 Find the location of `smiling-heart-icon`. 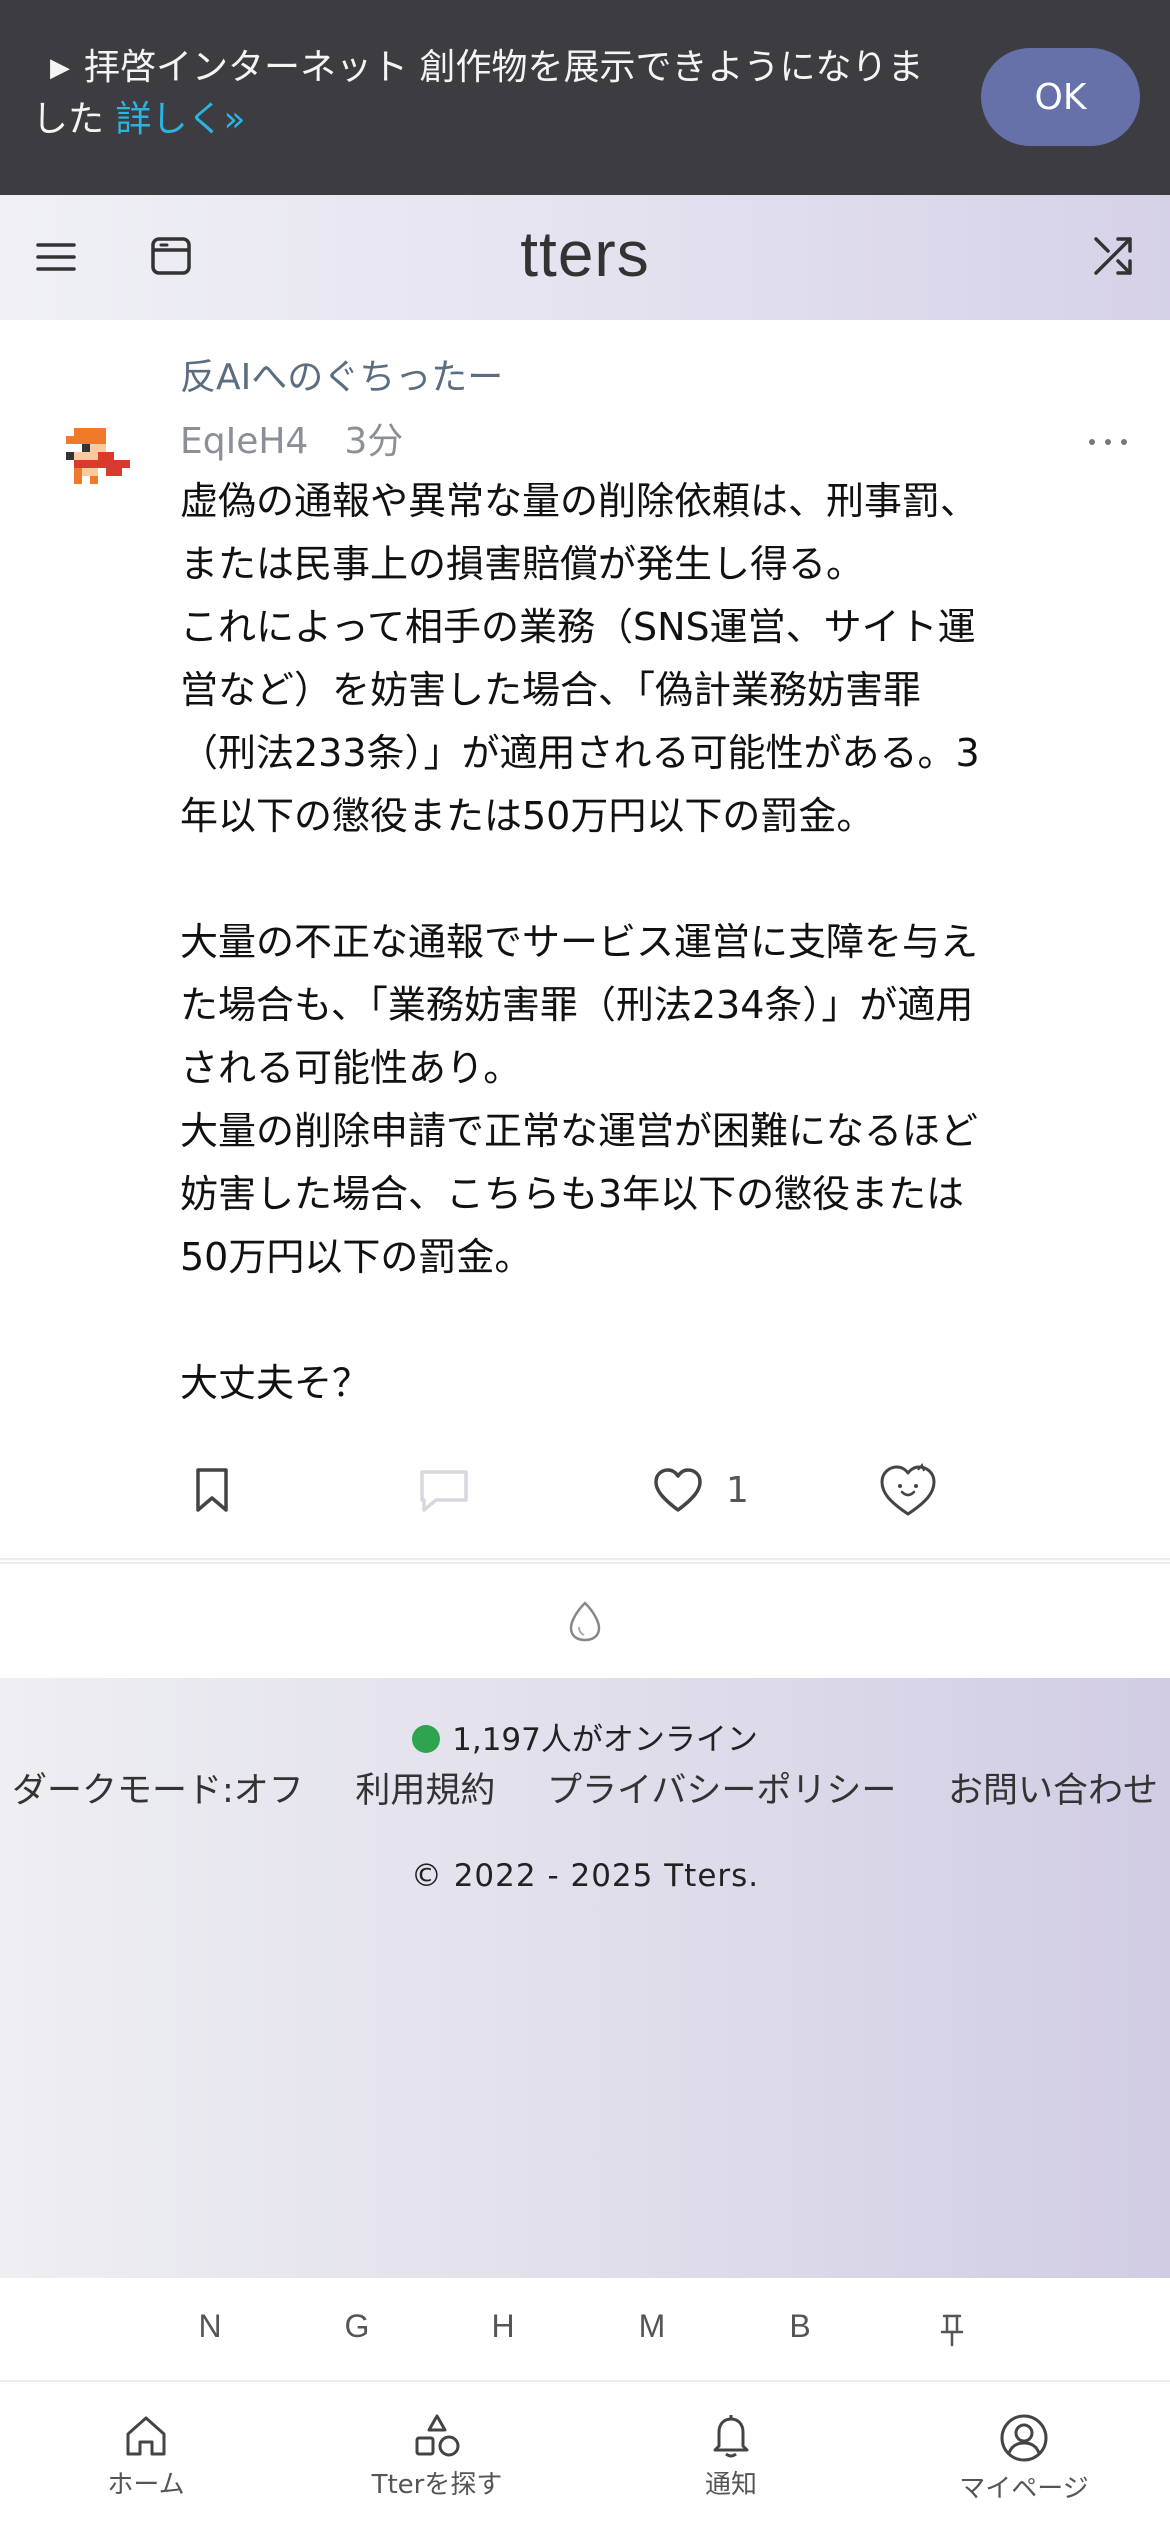

smiling-heart-icon is located at coordinates (908, 1489).